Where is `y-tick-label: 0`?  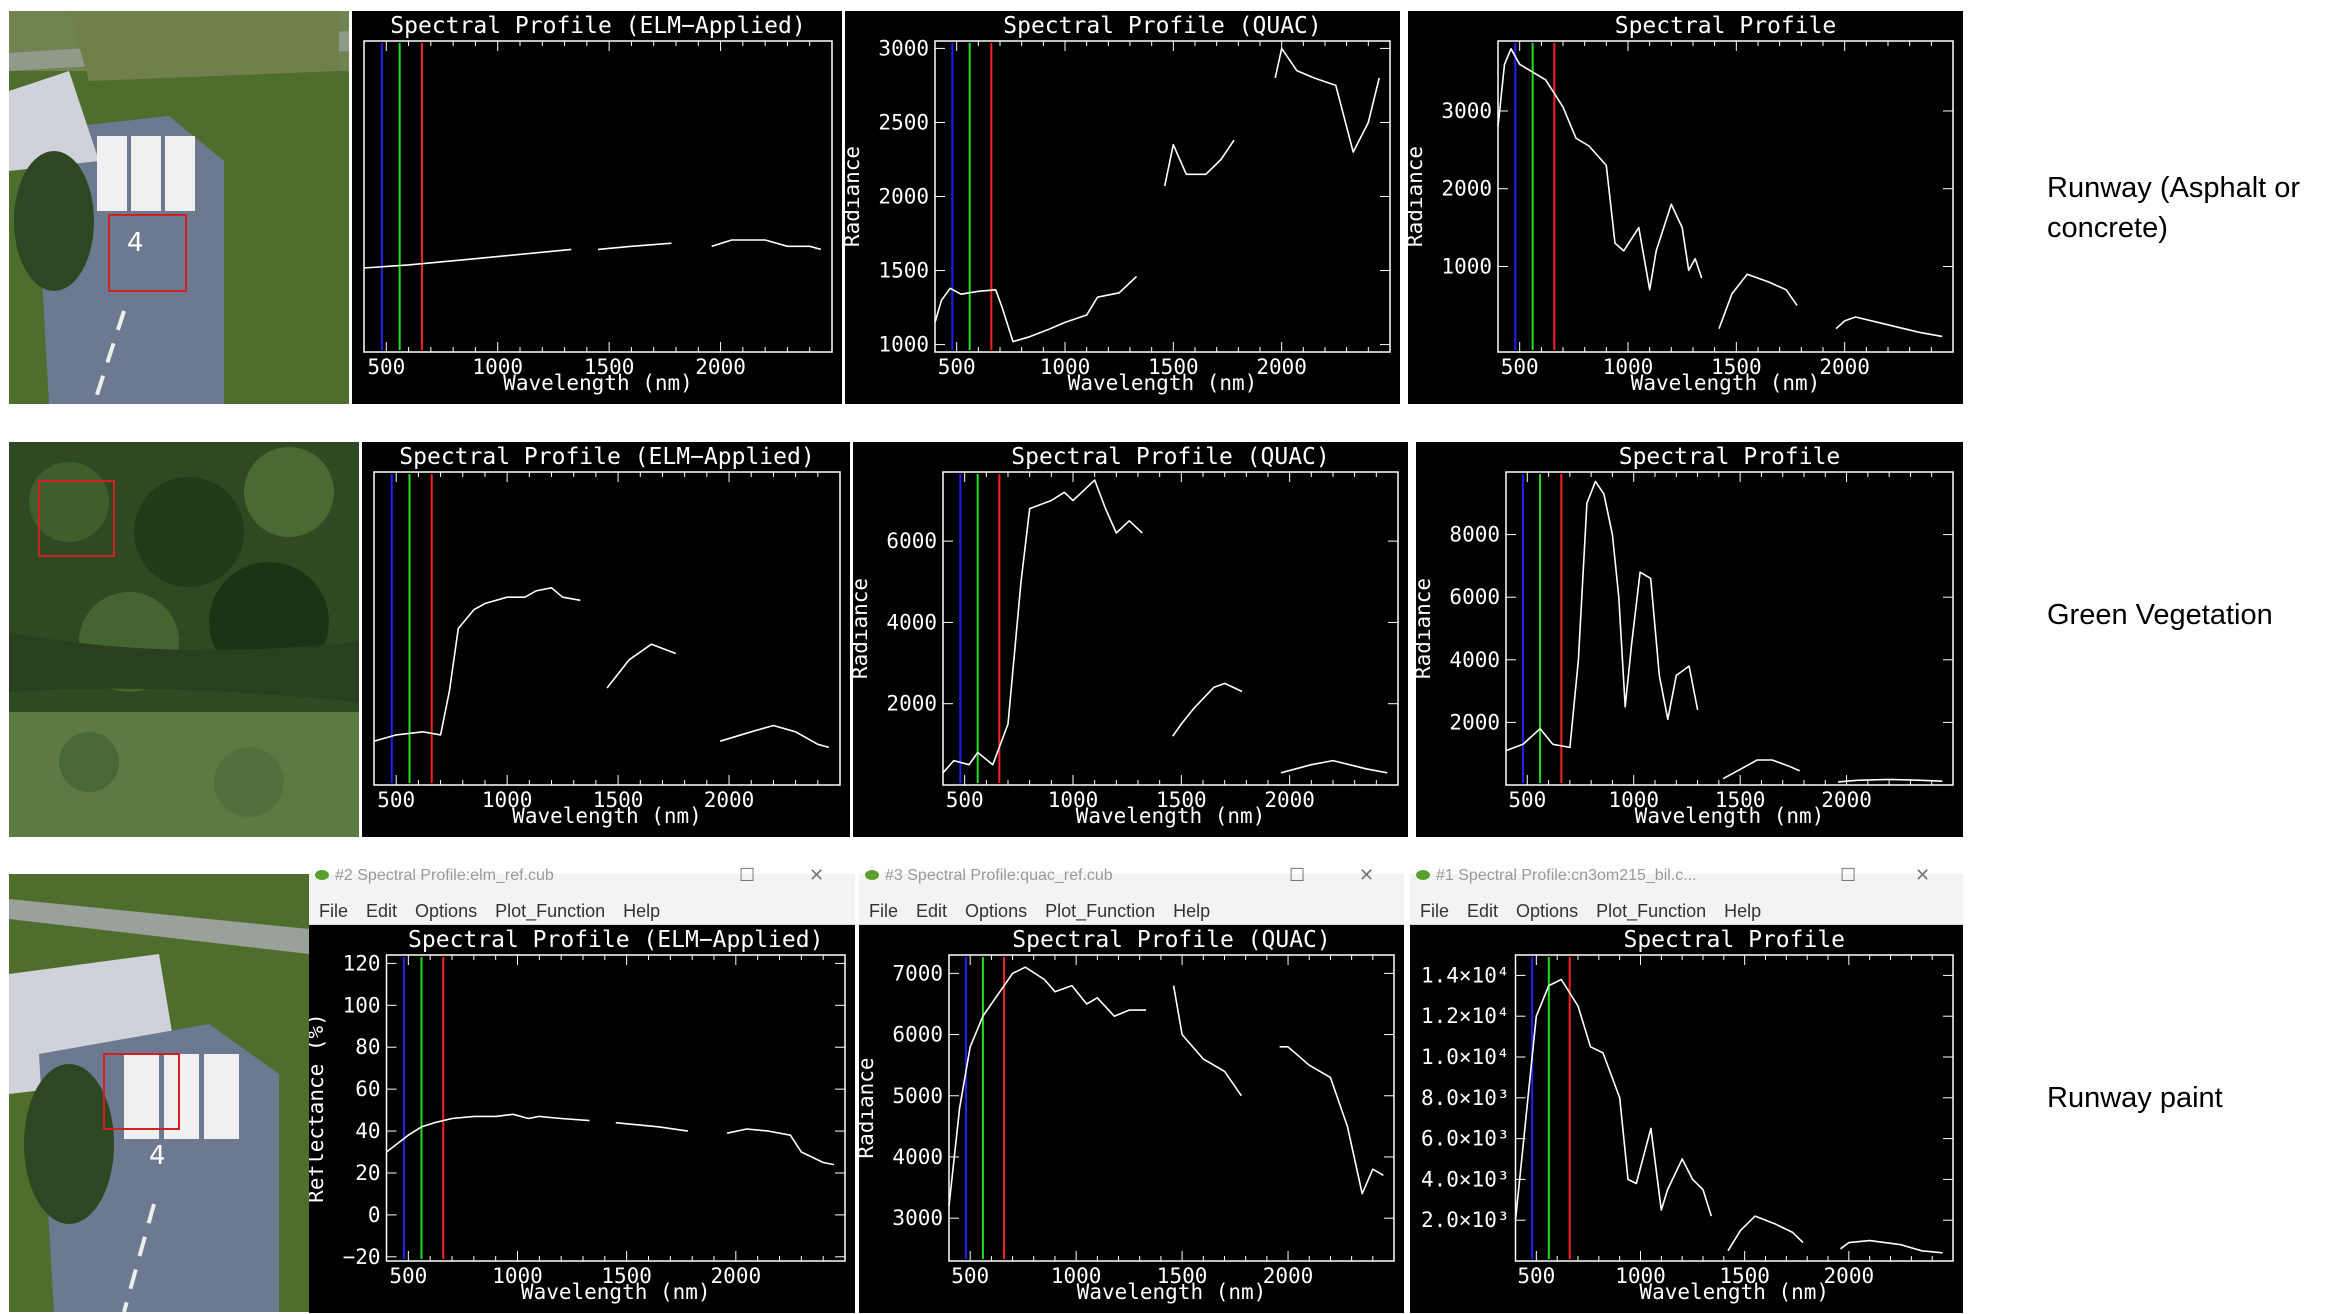 y-tick-label: 0 is located at coordinates (374, 1215).